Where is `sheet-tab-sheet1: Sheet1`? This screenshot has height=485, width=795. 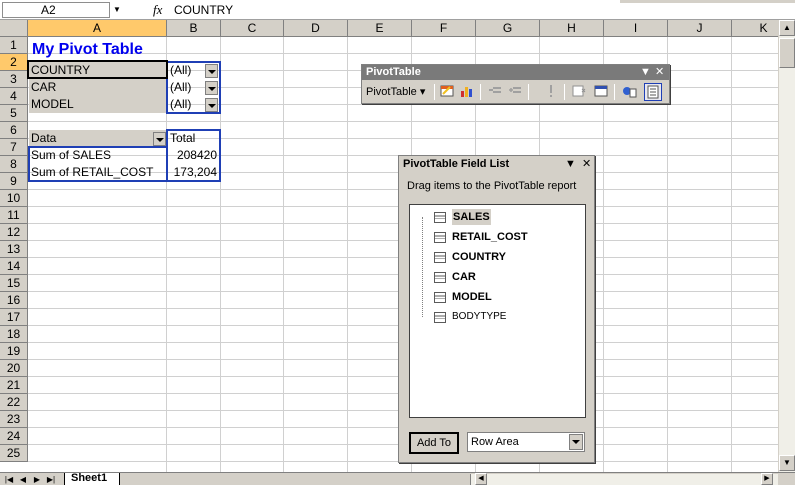 sheet-tab-sheet1: Sheet1 is located at coordinates (92, 479).